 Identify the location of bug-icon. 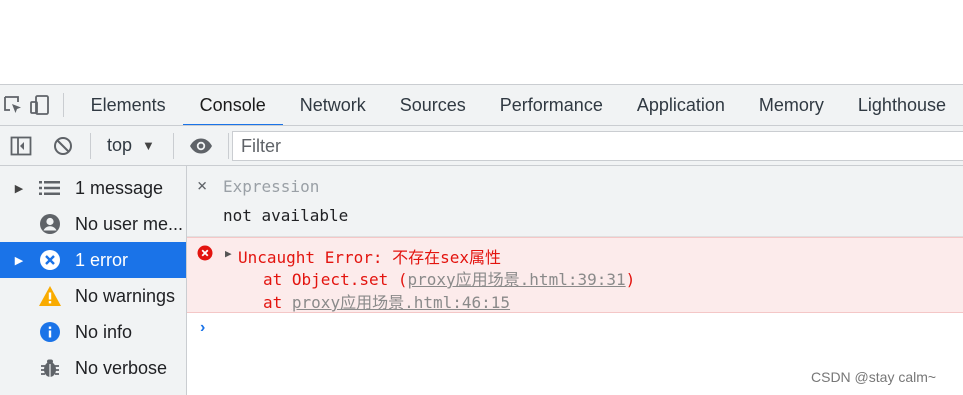
(50, 368).